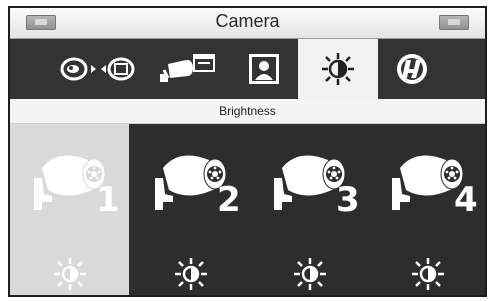 This screenshot has height=301, width=494. I want to click on title-bar: Camera, so click(247, 23).